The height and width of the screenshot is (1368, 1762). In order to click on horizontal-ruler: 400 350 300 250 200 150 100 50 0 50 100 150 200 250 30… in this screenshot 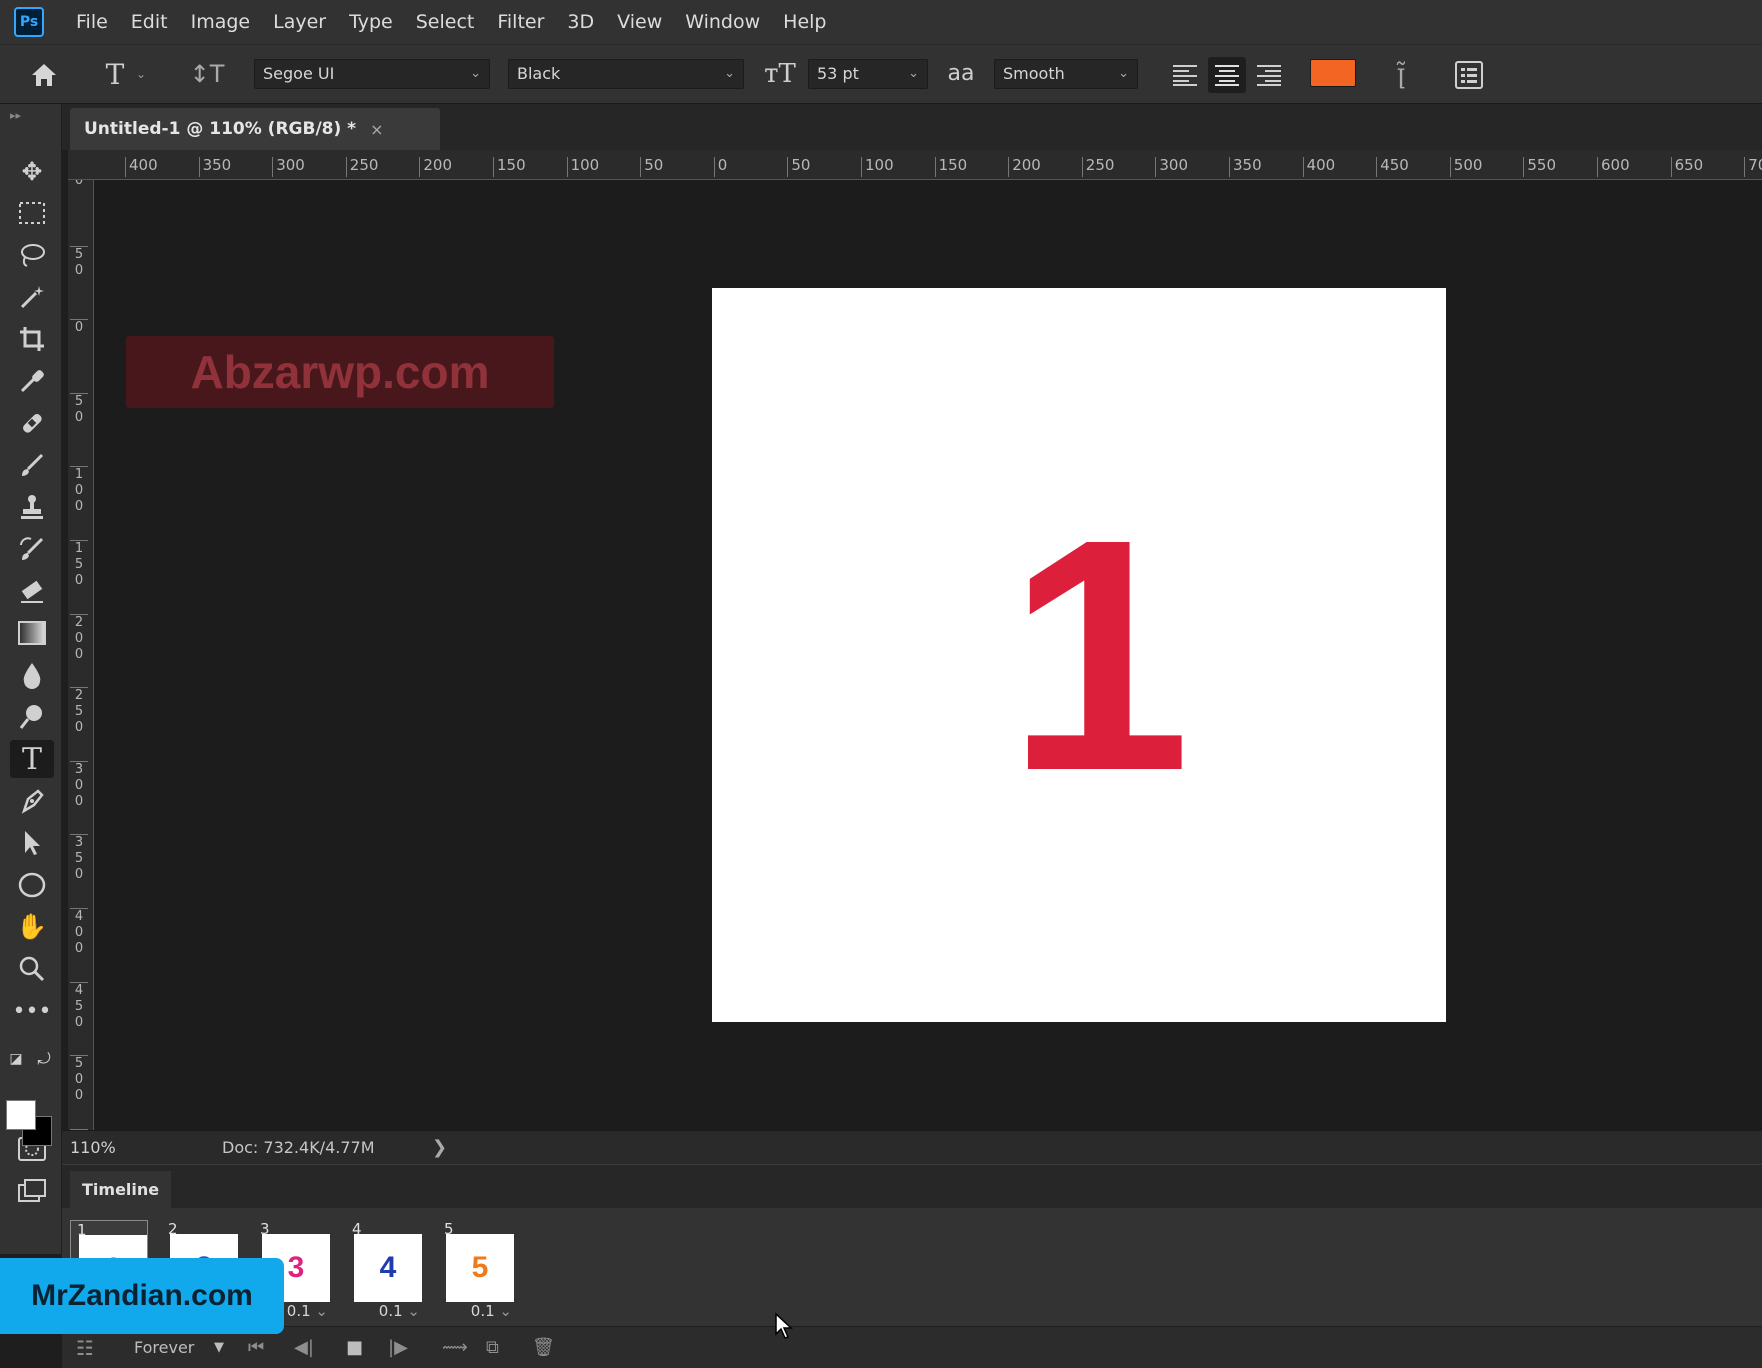, I will do `click(915, 165)`.